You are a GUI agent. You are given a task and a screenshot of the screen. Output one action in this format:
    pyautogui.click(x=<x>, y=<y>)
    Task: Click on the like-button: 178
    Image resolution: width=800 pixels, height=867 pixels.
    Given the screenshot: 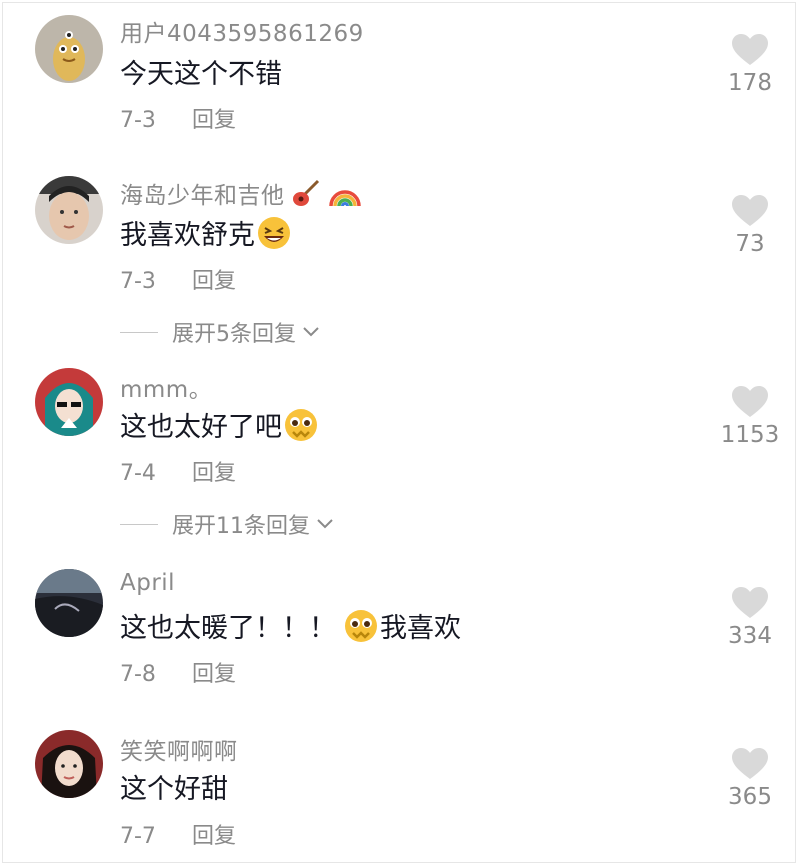 What is the action you would take?
    pyautogui.click(x=750, y=65)
    